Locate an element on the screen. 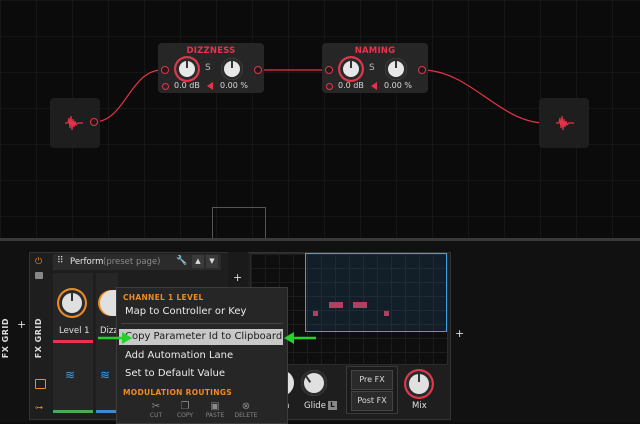 The height and width of the screenshot is (424, 640). paste-label: PASTE is located at coordinates (215, 415).